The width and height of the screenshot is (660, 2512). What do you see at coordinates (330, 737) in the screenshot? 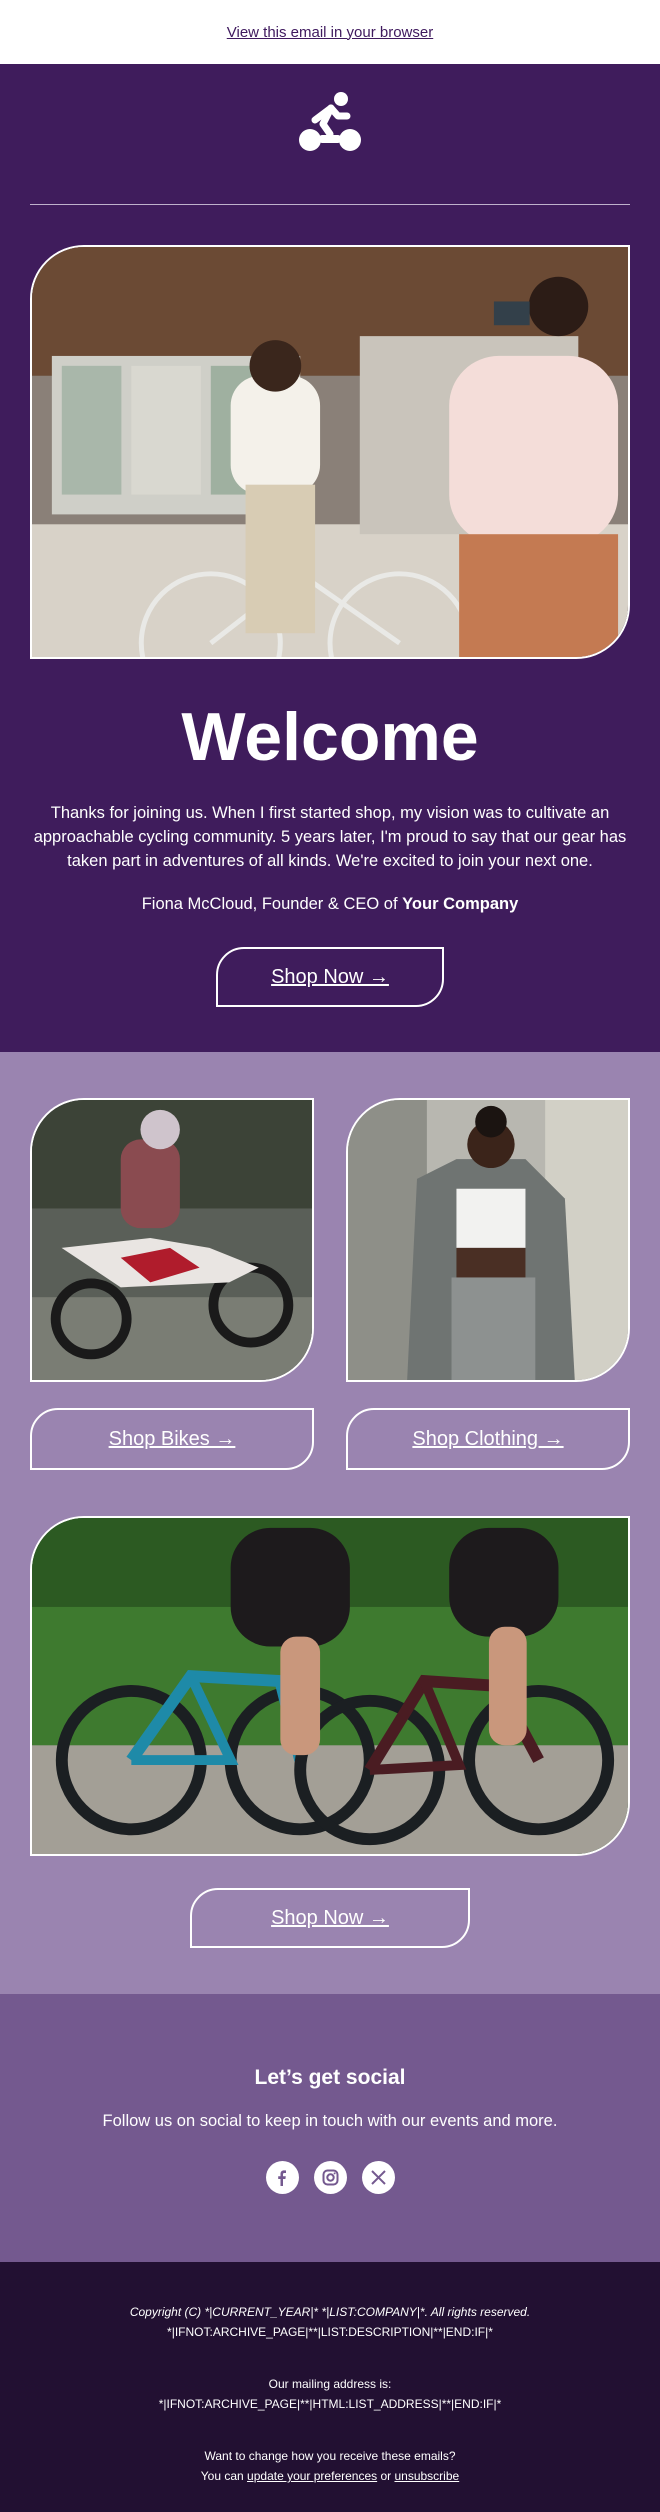
I see `welcome-title: Welcome` at bounding box center [330, 737].